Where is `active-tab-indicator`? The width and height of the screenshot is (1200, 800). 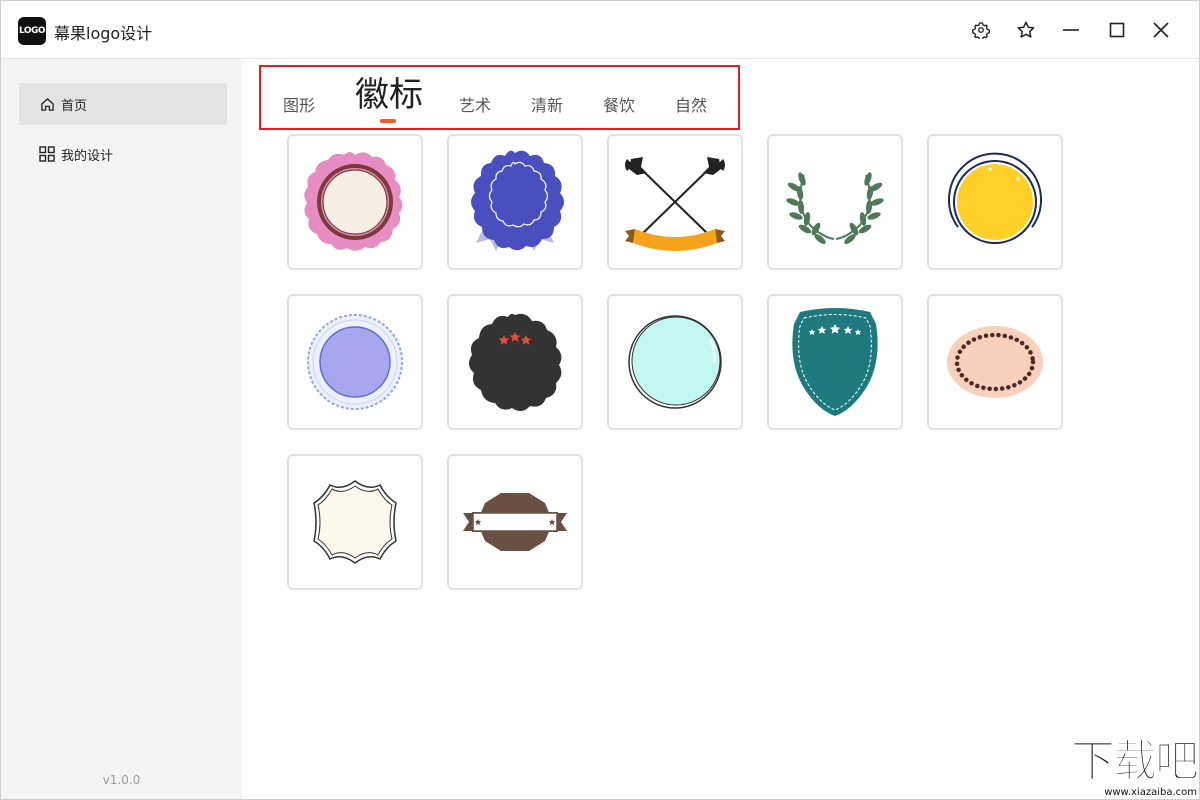
active-tab-indicator is located at coordinates (388, 121).